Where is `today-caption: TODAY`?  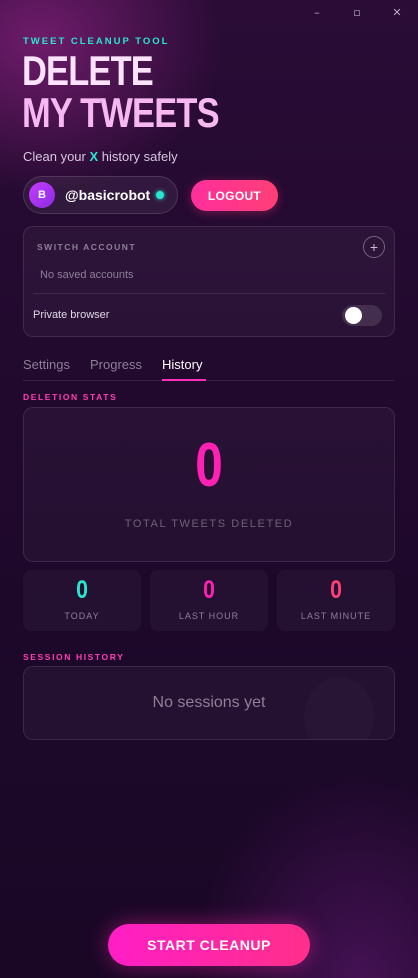
today-caption: TODAY is located at coordinates (82, 616).